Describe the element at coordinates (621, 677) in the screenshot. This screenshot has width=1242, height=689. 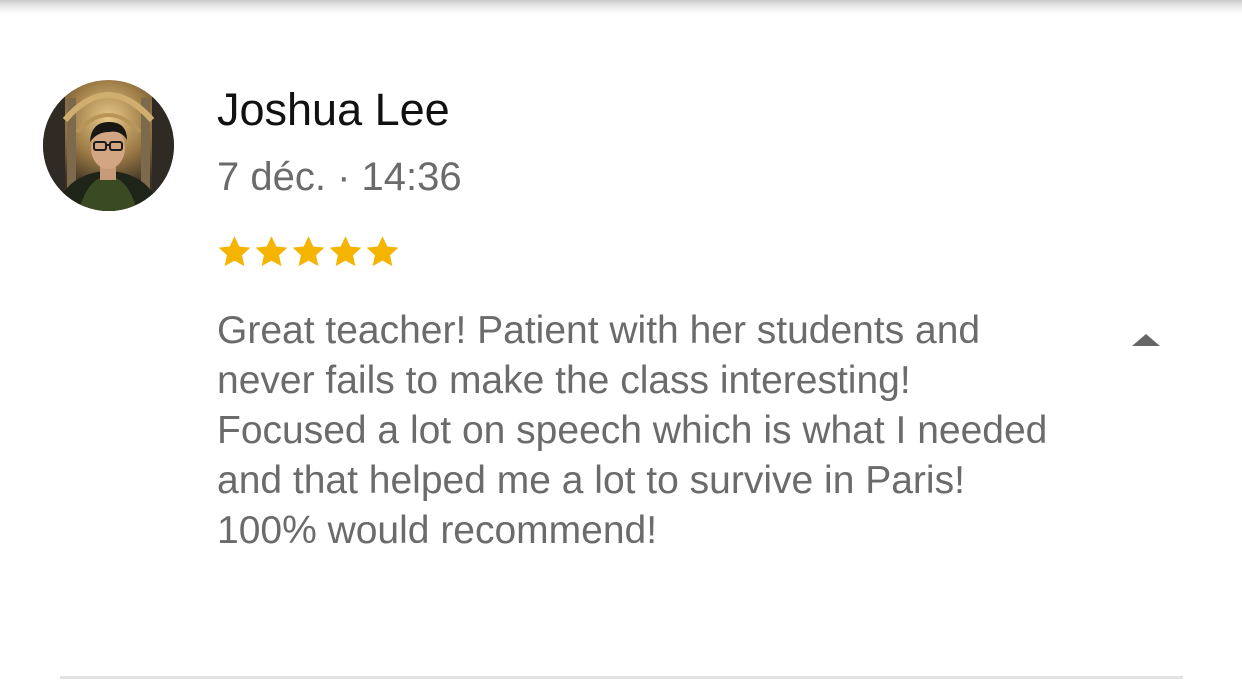
I see `divider` at that location.